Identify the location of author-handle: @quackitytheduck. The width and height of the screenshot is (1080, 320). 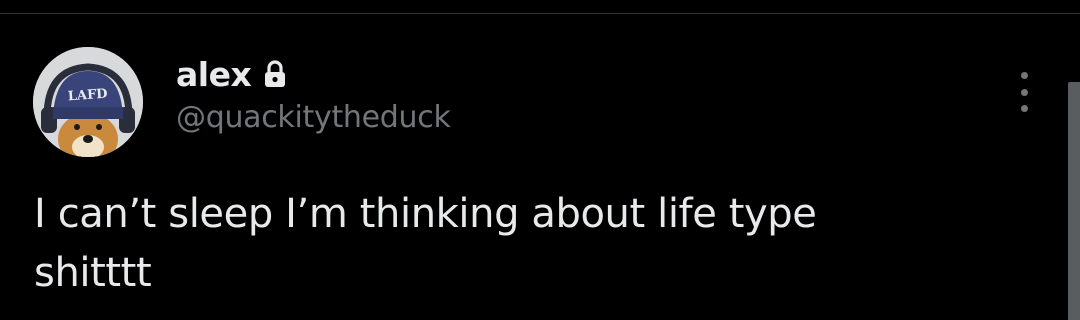
(313, 117).